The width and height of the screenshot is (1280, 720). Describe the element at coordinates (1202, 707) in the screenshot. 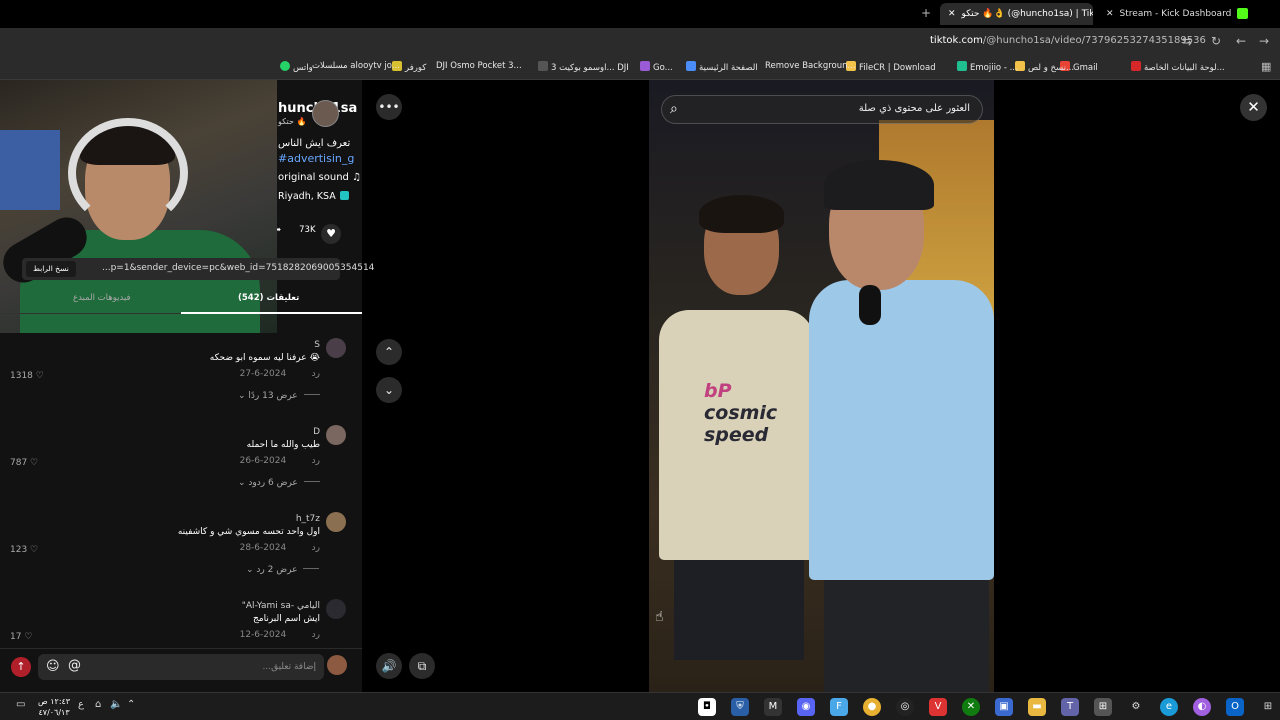

I see `copilot-icon: ◐` at that location.